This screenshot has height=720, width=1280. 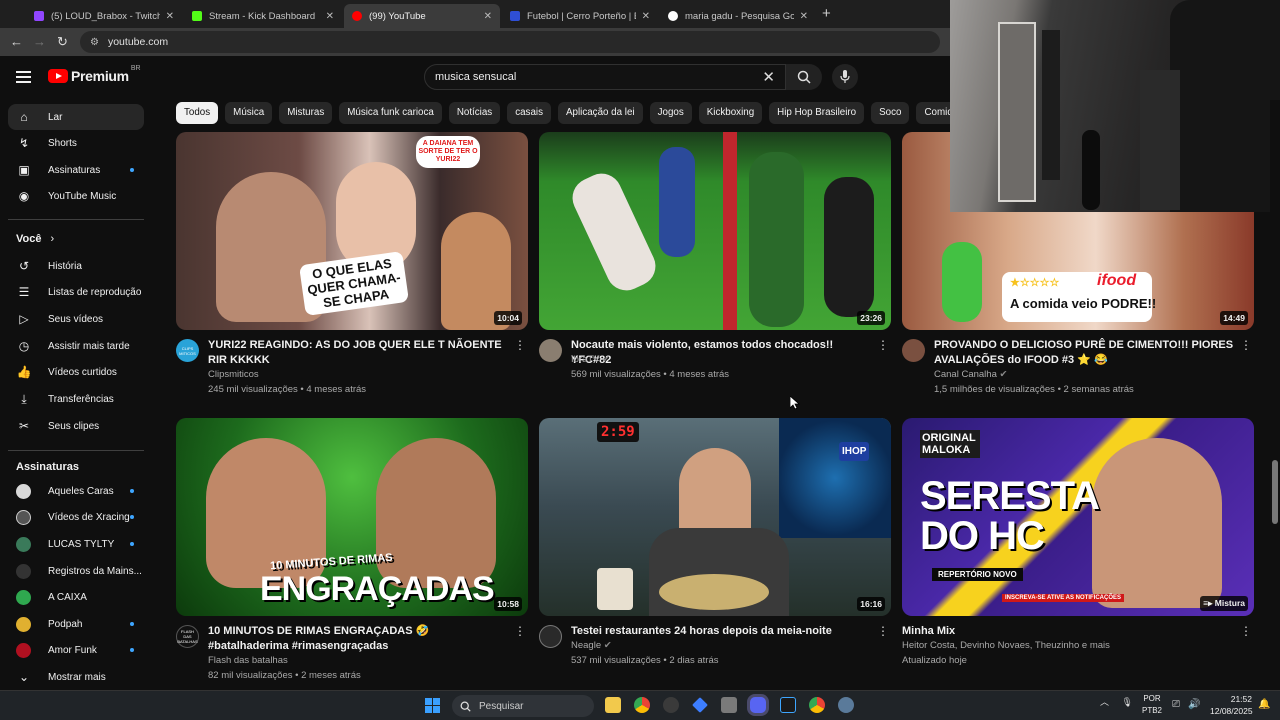 I want to click on terminal-icon, so click(x=788, y=705).